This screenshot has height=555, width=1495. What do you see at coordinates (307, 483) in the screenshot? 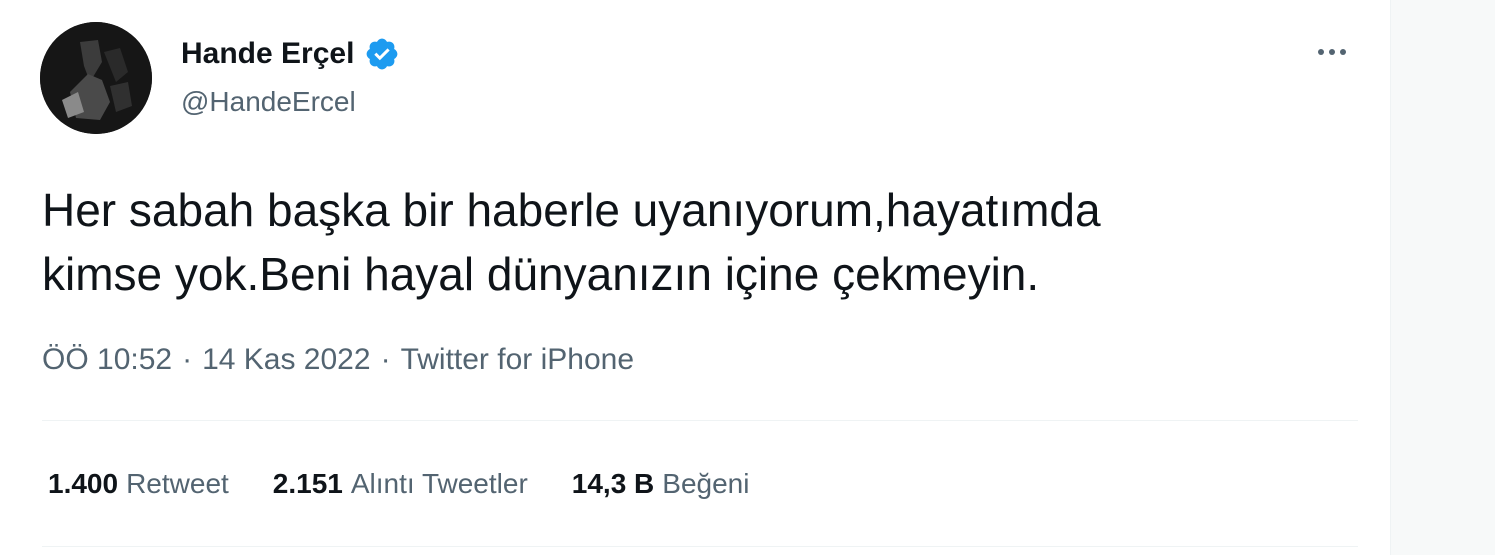
I see `quotes-count: 2.151` at bounding box center [307, 483].